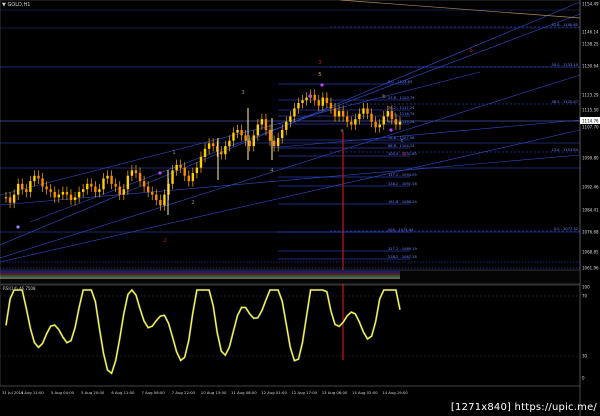 Image resolution: width=600 pixels, height=416 pixels. What do you see at coordinates (384, 97) in the screenshot?
I see `wave-count-label: b` at bounding box center [384, 97].